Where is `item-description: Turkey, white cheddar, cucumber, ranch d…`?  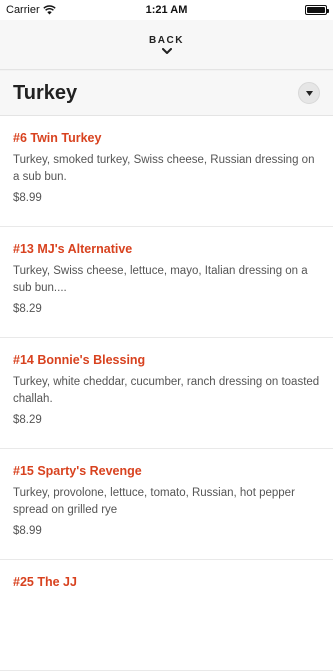 item-description: Turkey, white cheddar, cucumber, ranch d… is located at coordinates (166, 390).